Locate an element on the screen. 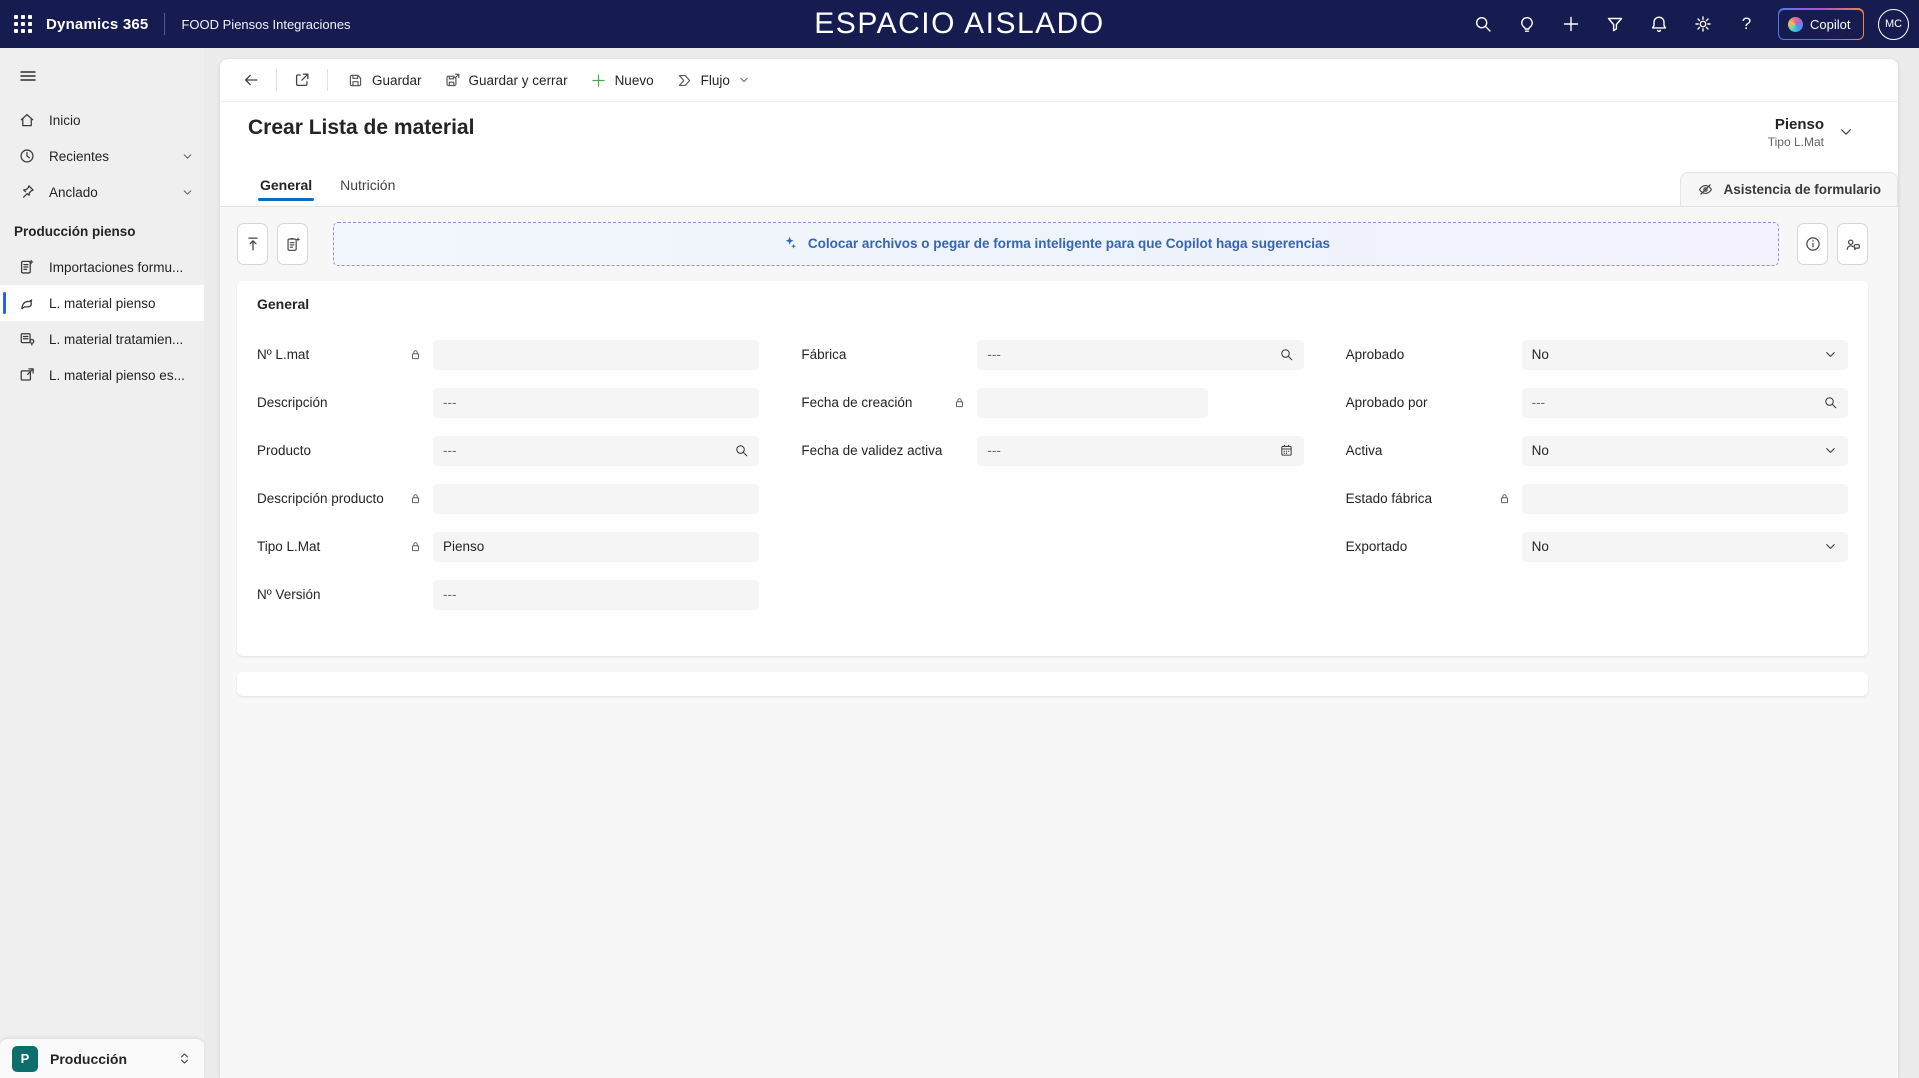 The image size is (1919, 1078). gear-button is located at coordinates (1703, 24).